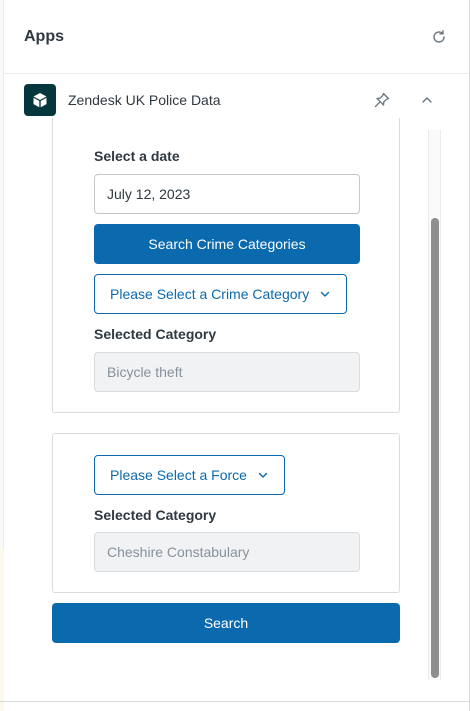  What do you see at coordinates (155, 334) in the screenshot?
I see `selected-category-label: Selected Category` at bounding box center [155, 334].